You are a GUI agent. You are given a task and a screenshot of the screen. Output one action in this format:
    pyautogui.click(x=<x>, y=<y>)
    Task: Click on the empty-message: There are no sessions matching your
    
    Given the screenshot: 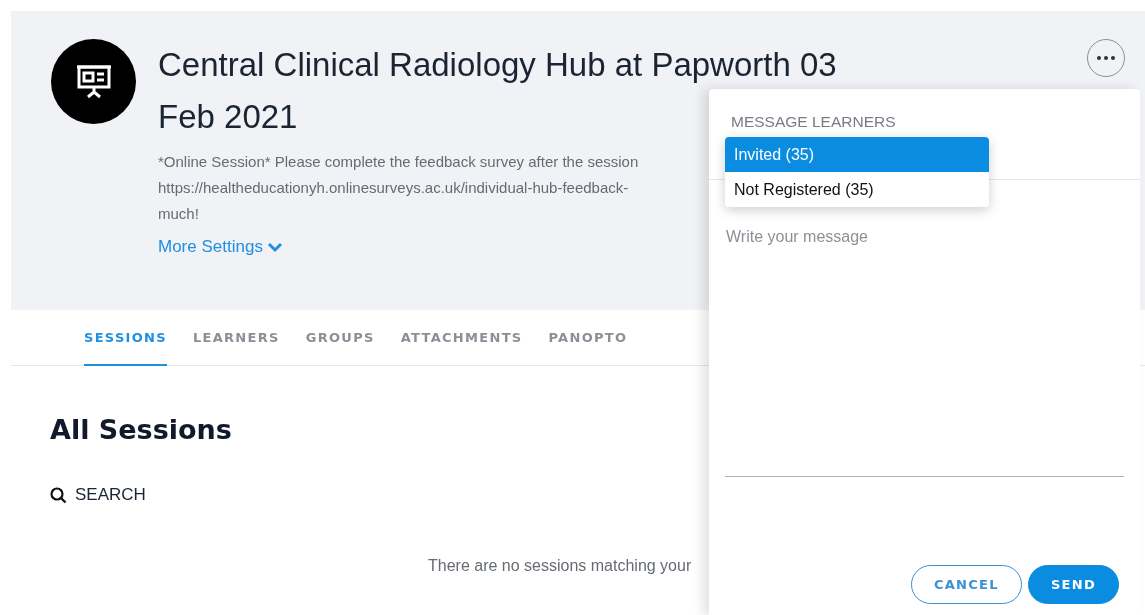 What is the action you would take?
    pyautogui.click(x=560, y=566)
    